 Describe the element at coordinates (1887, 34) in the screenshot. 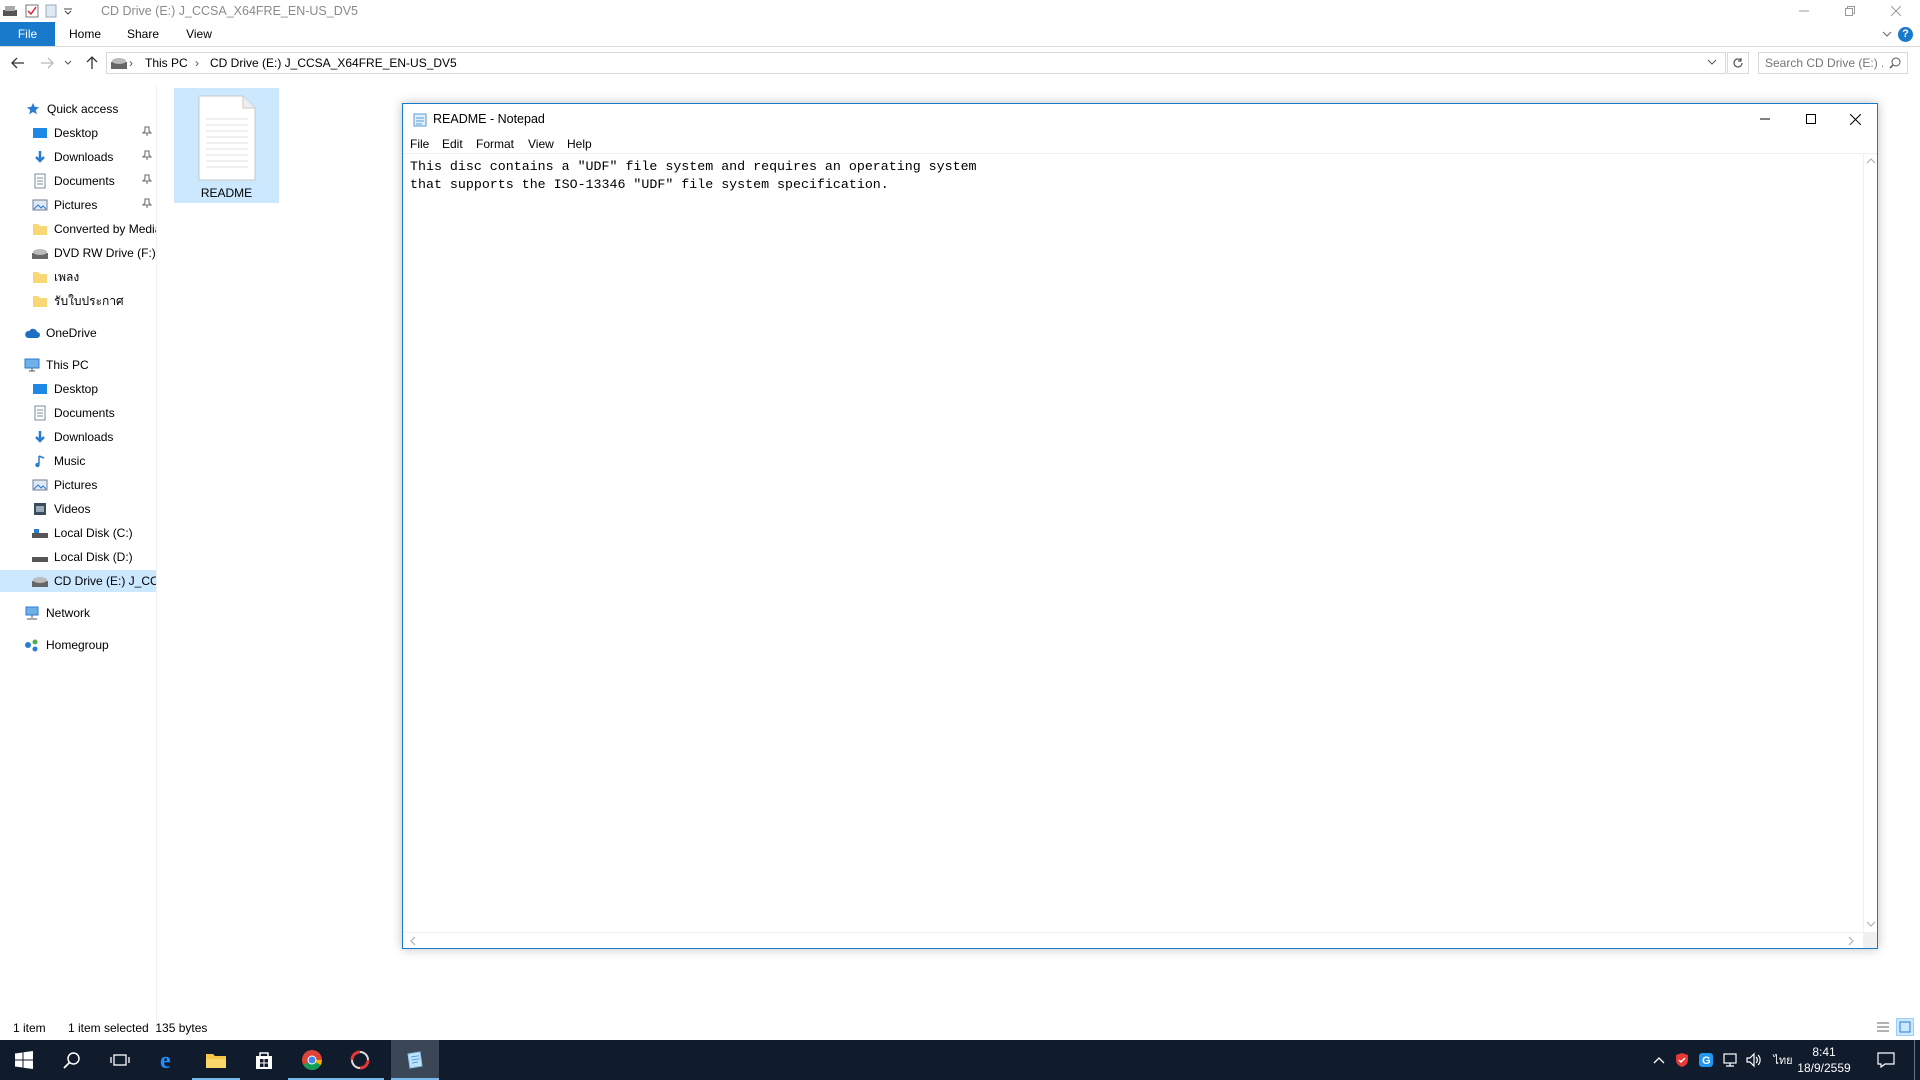

I see `expand-ribbon-icon` at that location.